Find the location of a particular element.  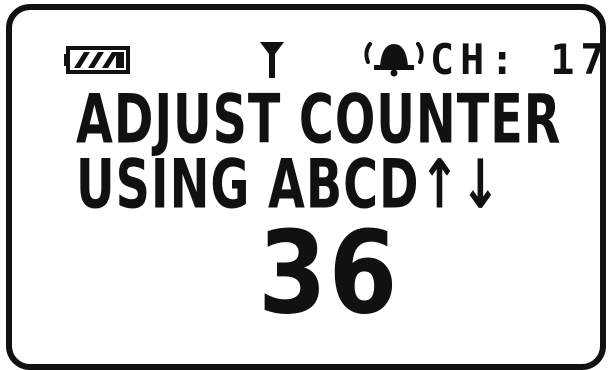

counter-value: 36 is located at coordinates (329, 273).